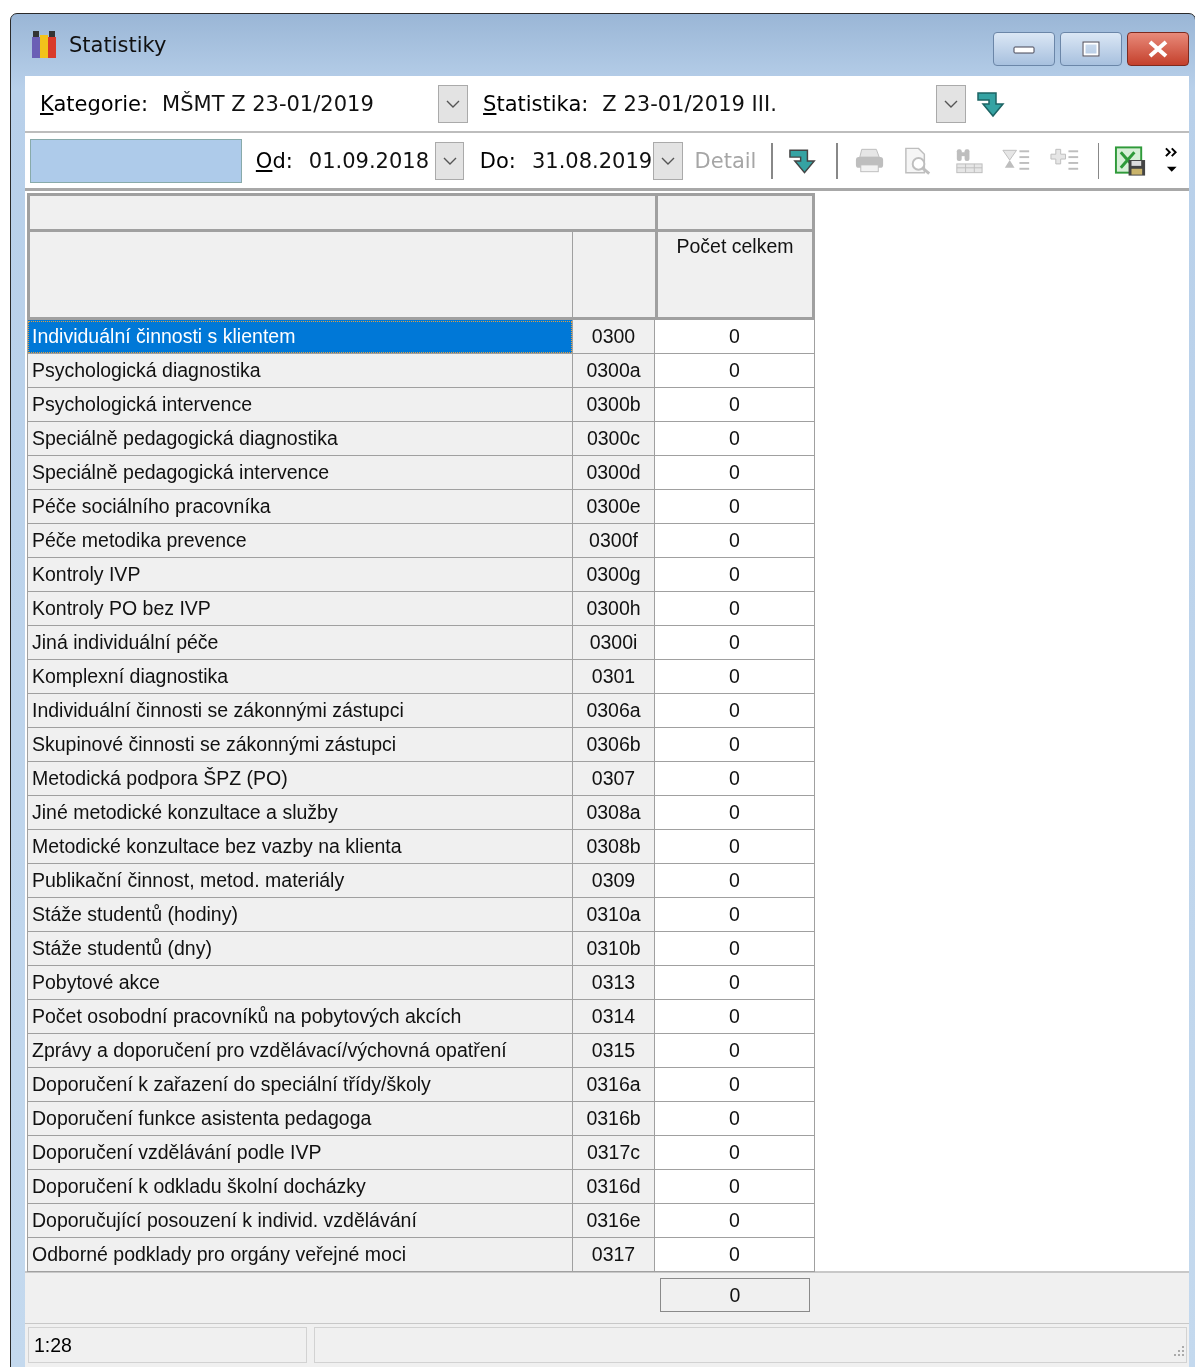 This screenshot has height=1367, width=1195. I want to click on row-code-cell: 0300g, so click(614, 575).